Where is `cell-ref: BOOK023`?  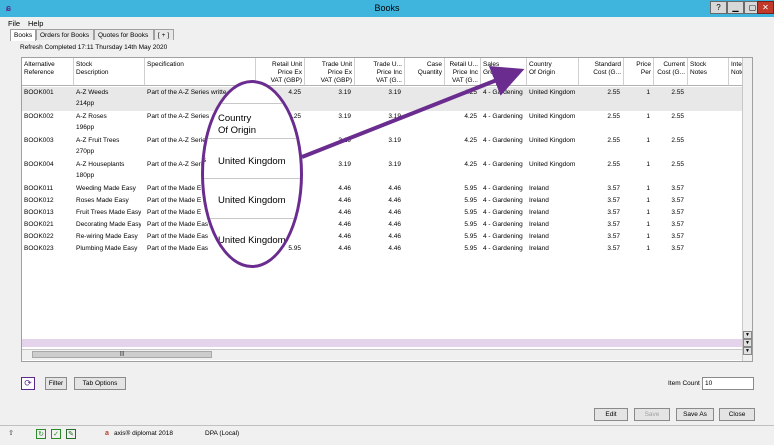 cell-ref: BOOK023 is located at coordinates (39, 248).